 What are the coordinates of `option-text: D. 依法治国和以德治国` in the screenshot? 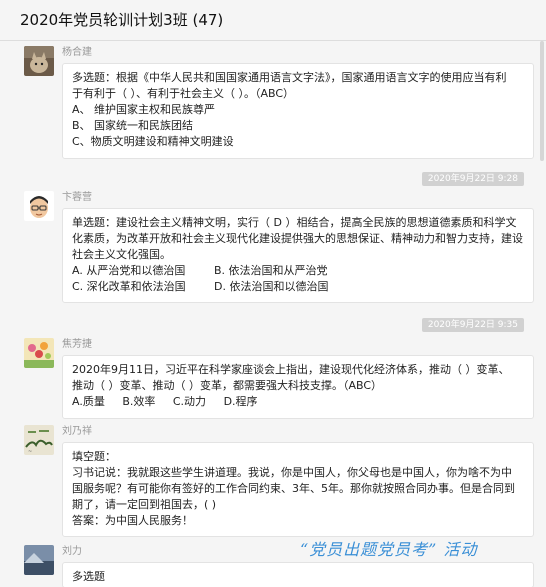 It's located at (271, 286).